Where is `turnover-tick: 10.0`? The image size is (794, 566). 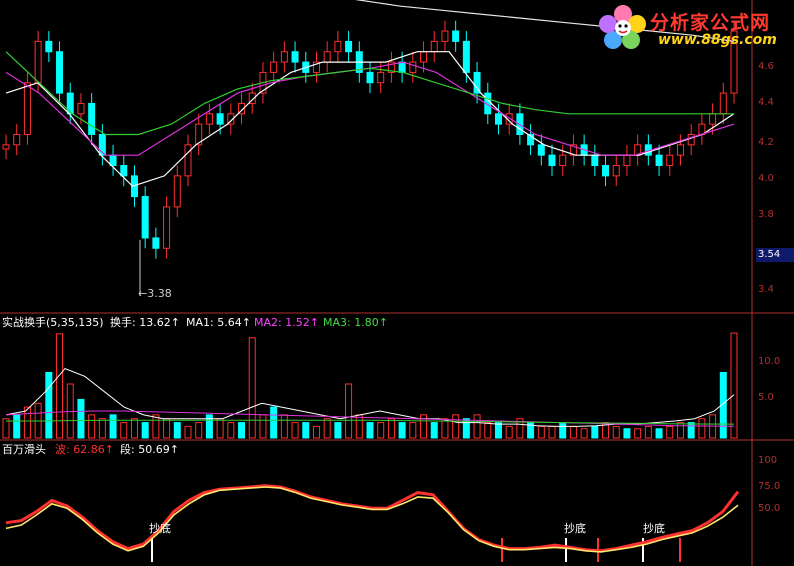
turnover-tick: 10.0 is located at coordinates (769, 361).